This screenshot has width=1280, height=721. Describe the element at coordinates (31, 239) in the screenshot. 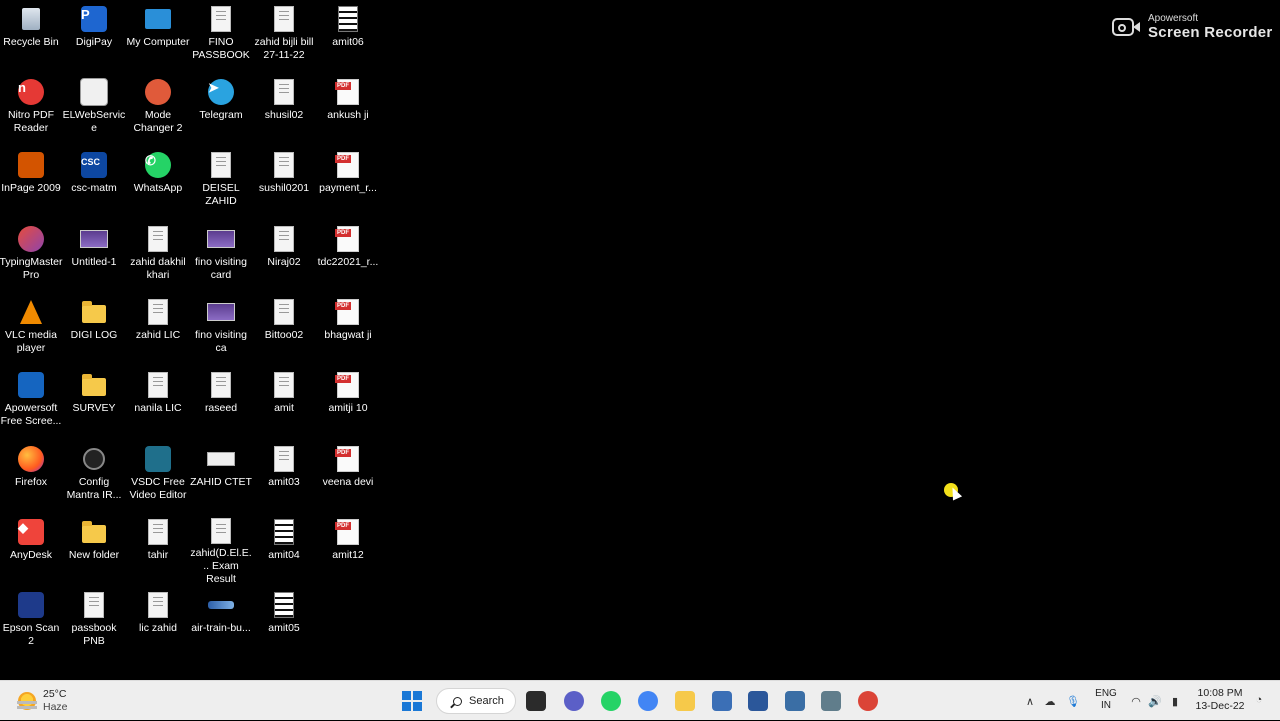

I see `typingmaster-icon` at that location.